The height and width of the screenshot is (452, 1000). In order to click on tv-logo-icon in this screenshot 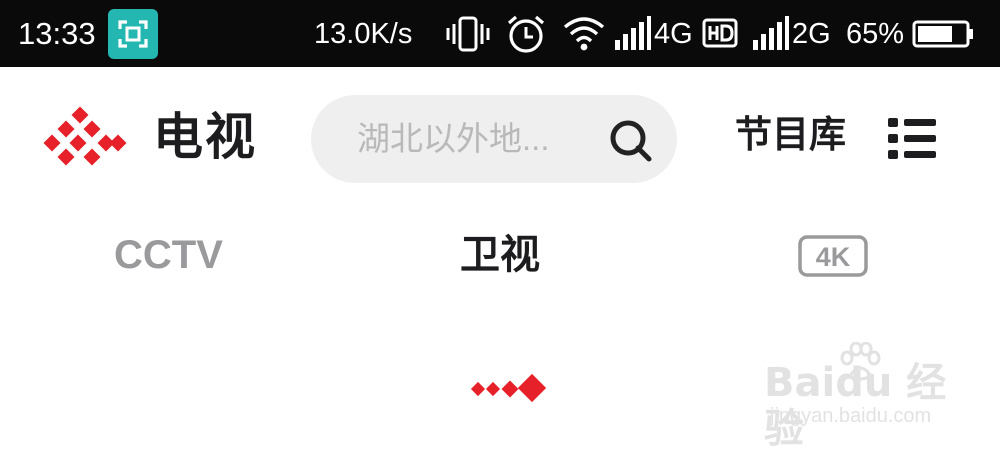, I will do `click(85, 137)`.